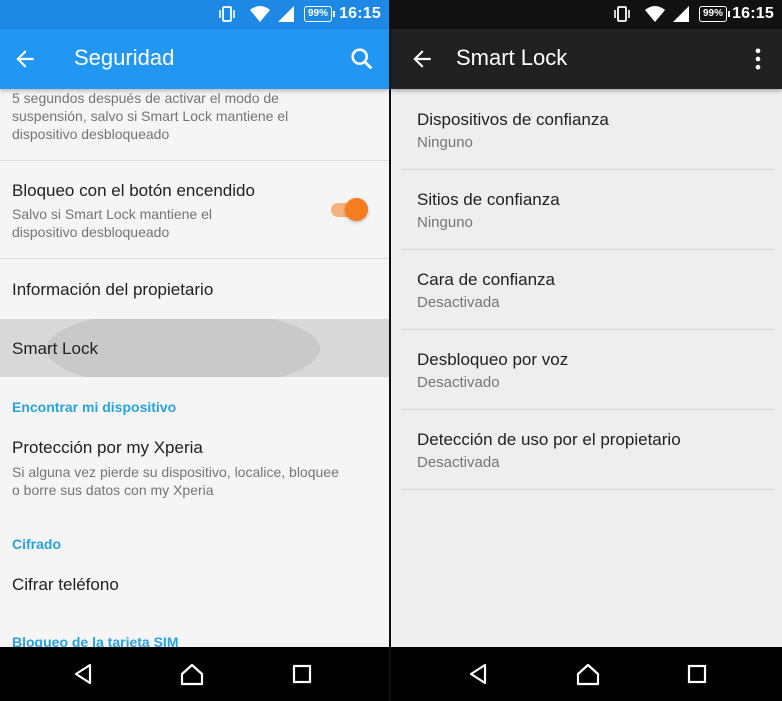 This screenshot has height=701, width=782. I want to click on list-item-title: Cara de confianza, so click(486, 279).